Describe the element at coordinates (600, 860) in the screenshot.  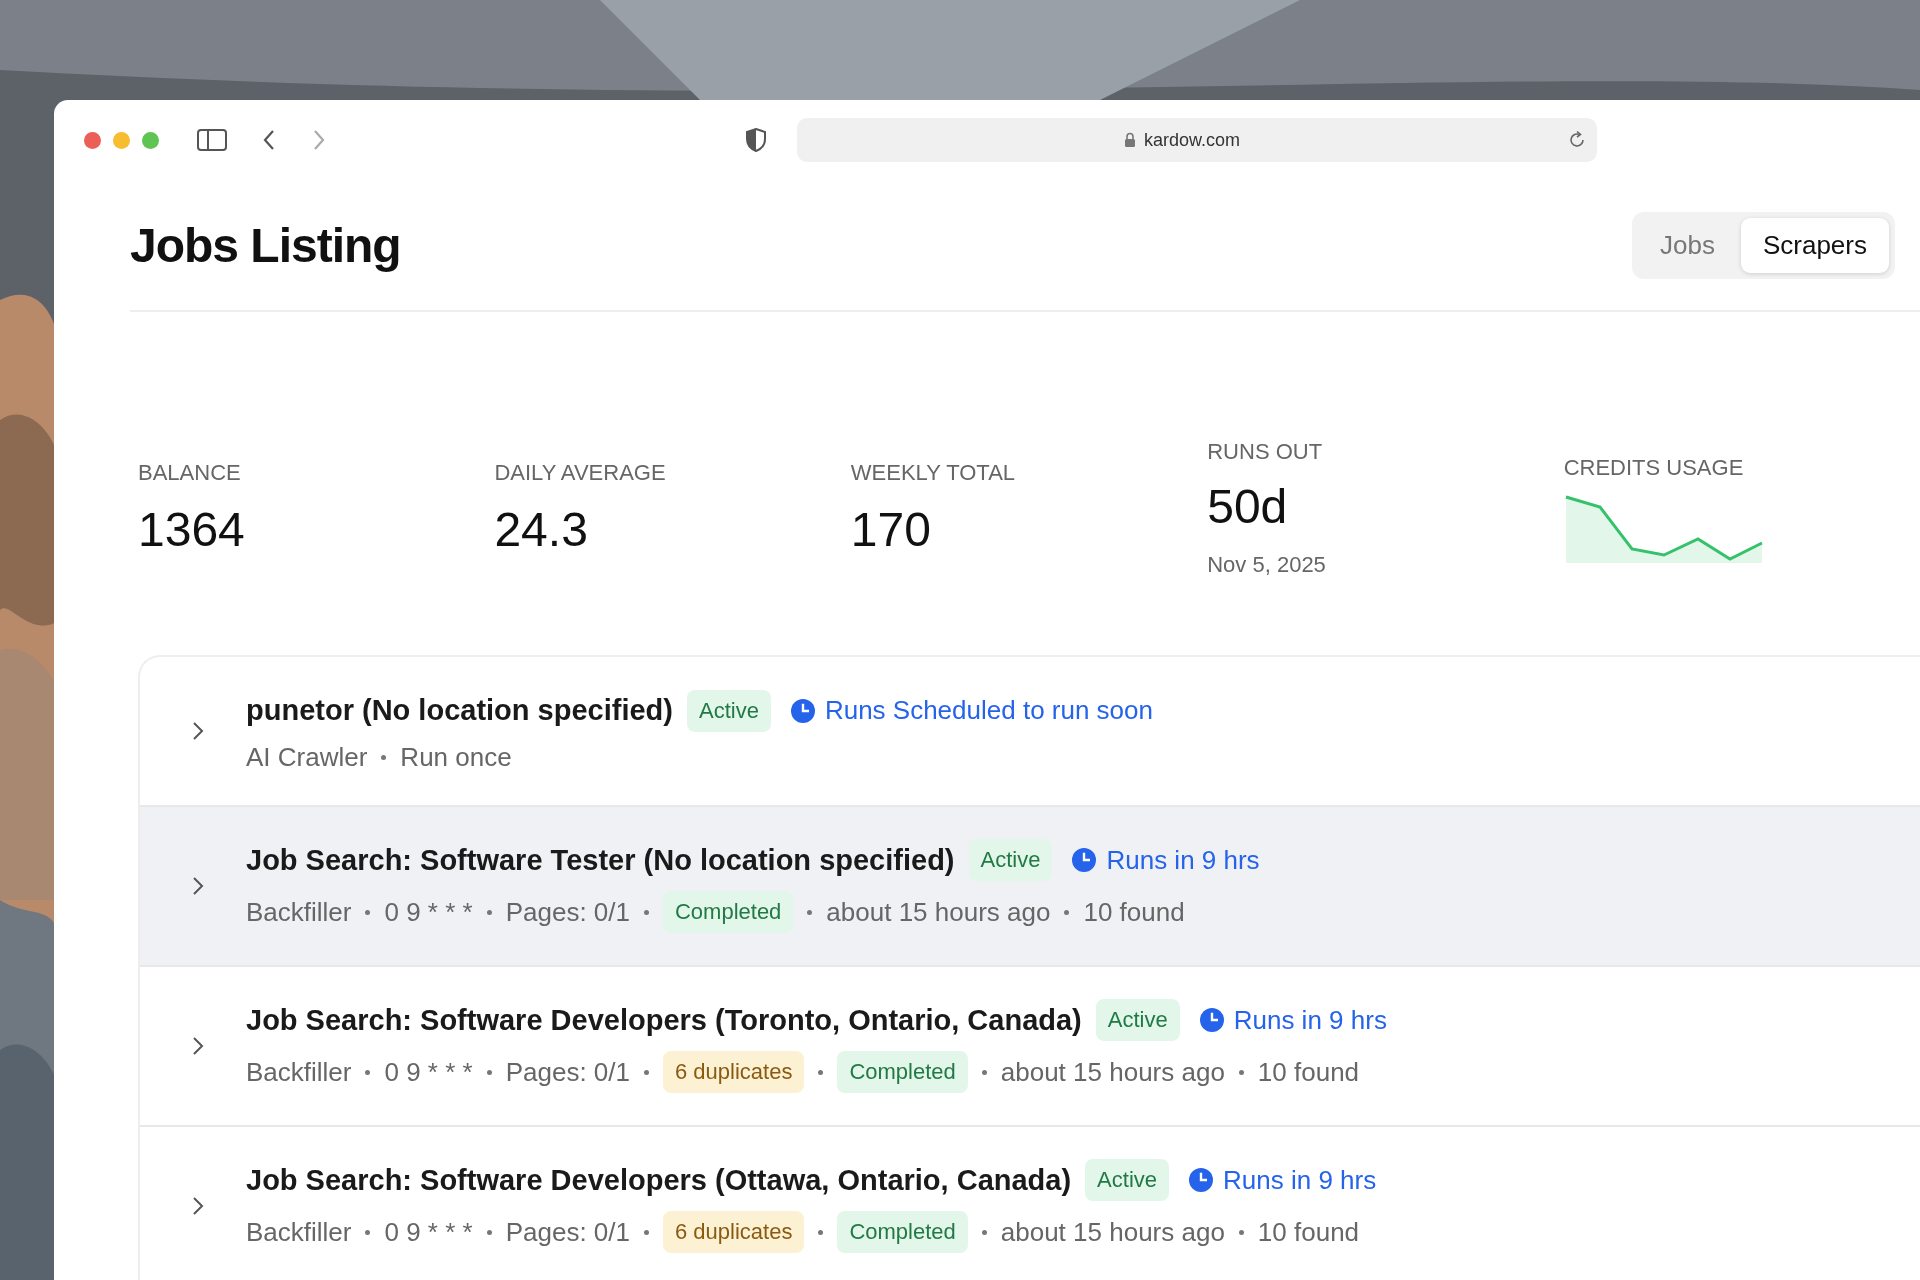
I see `scraper-title: Job Search: Software Tester (No location specified)` at that location.